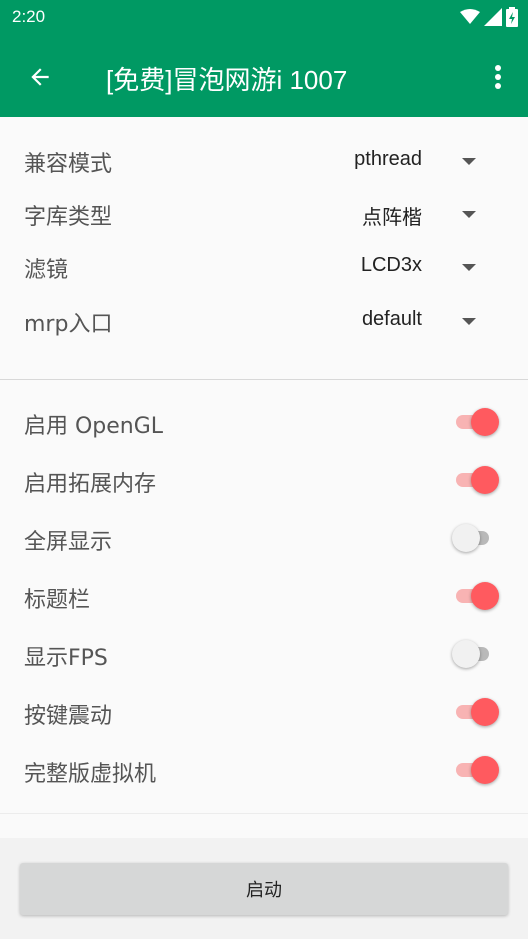 The image size is (528, 939). What do you see at coordinates (264, 770) in the screenshot?
I see `full-vm-row: 完整版虚拟机` at bounding box center [264, 770].